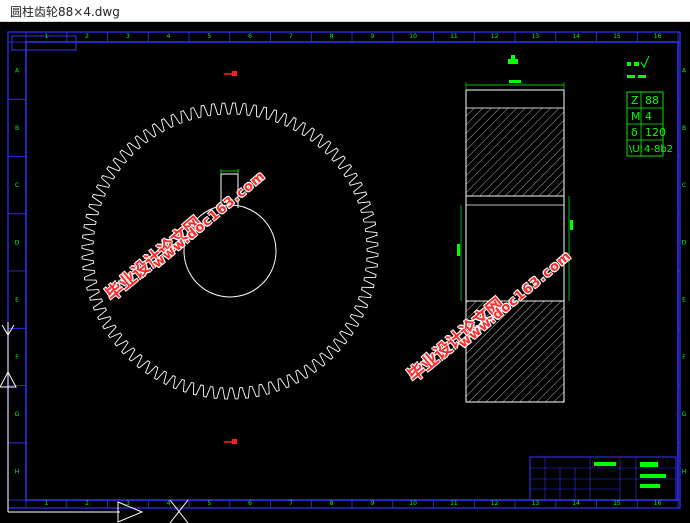  Describe the element at coordinates (128, 36) in the screenshot. I see `frame-column-number: 3` at that location.